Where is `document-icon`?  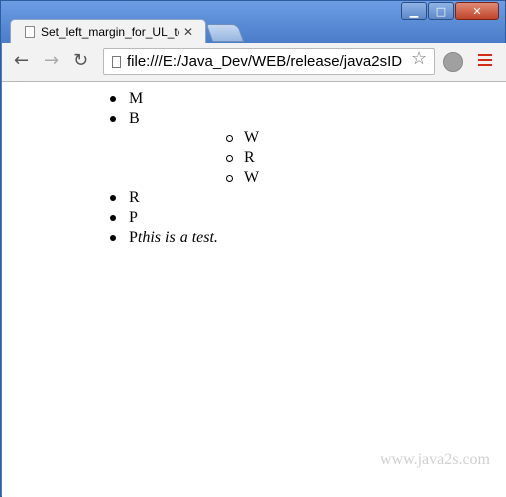 document-icon is located at coordinates (30, 32).